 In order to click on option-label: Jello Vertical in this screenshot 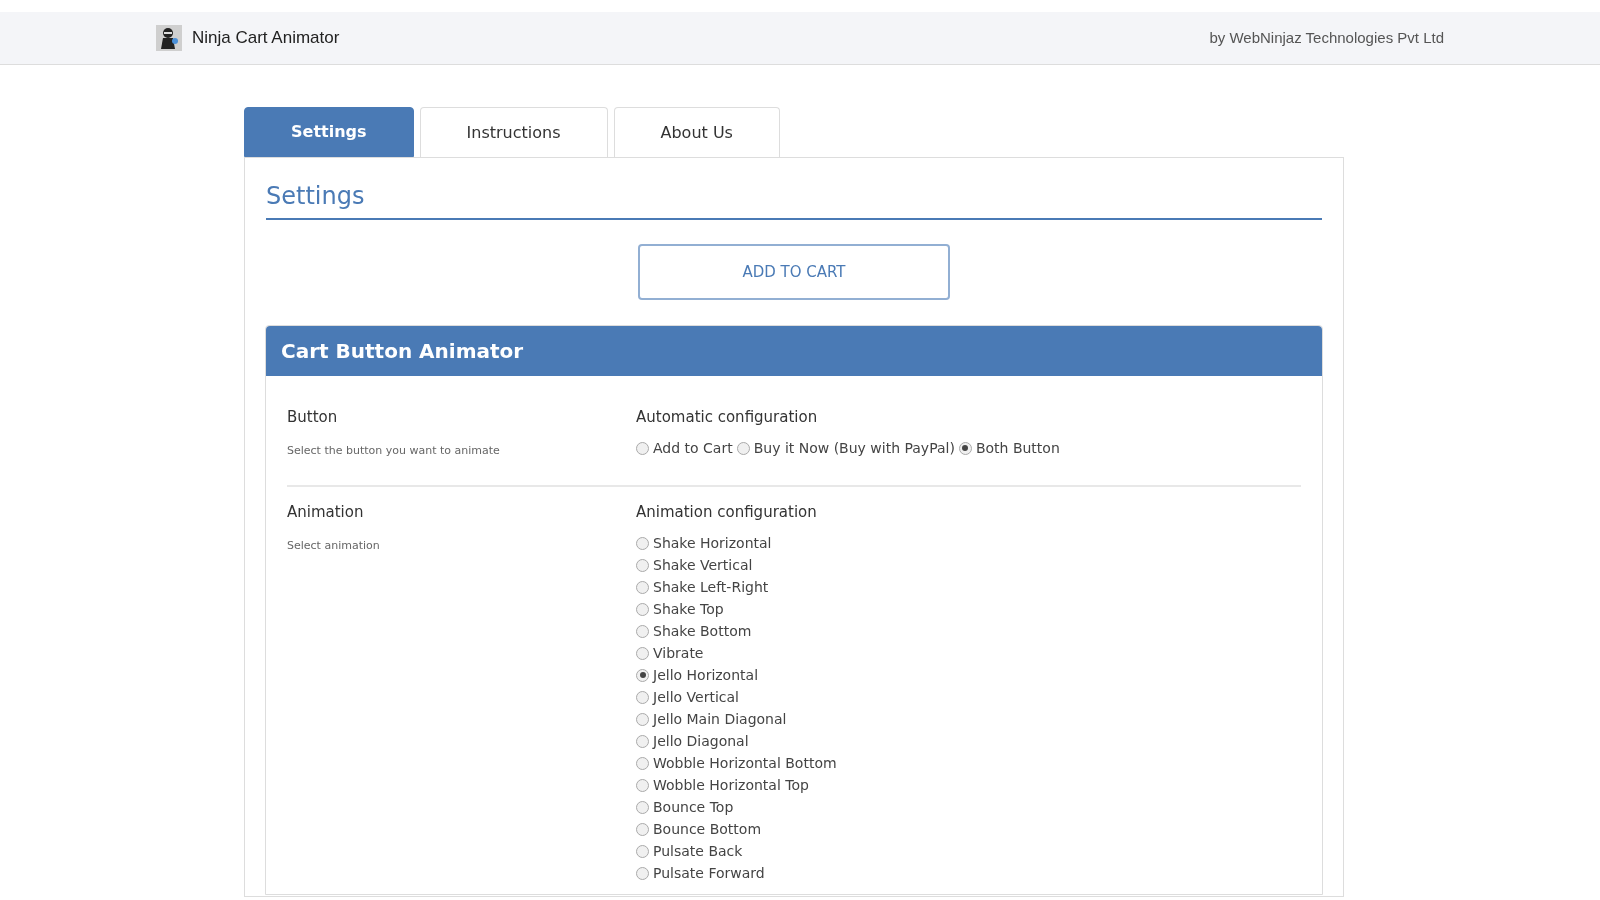, I will do `click(696, 697)`.